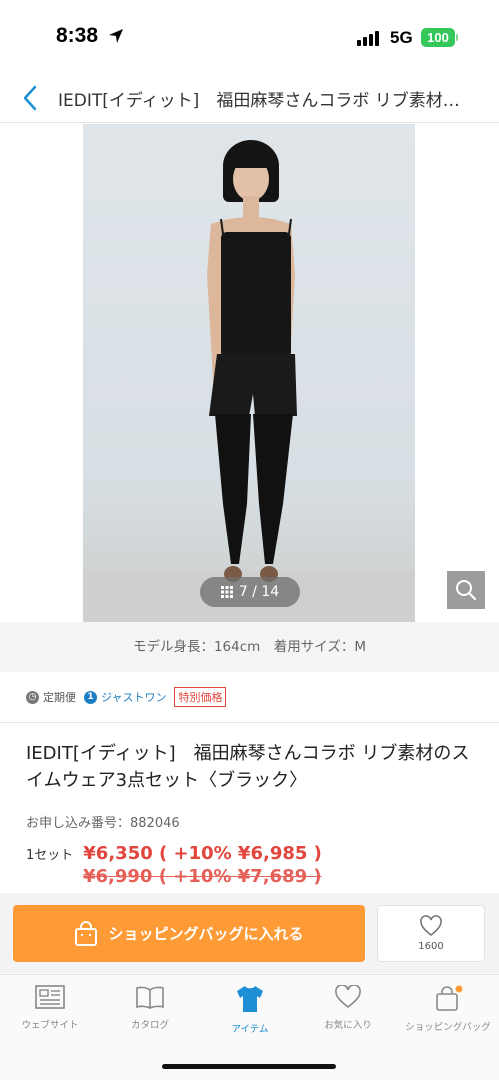 The height and width of the screenshot is (1080, 499). Describe the element at coordinates (249, 37) in the screenshot. I see `status-bar: 8:38 5G 100` at that location.